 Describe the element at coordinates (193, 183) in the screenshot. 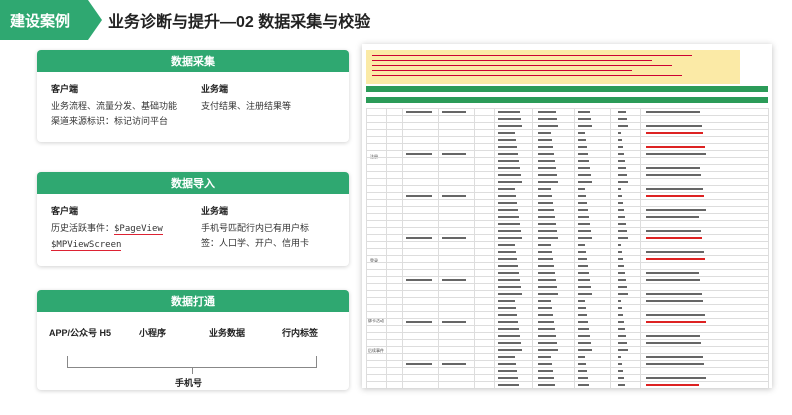

I see `card-data-import-title: 数据导入` at that location.